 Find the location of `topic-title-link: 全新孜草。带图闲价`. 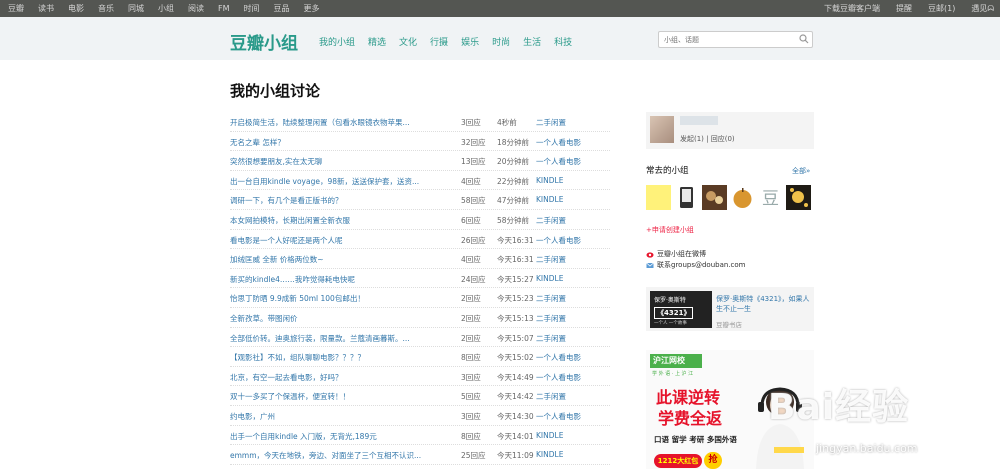

topic-title-link: 全新孜草。带图闲价 is located at coordinates (340, 318).